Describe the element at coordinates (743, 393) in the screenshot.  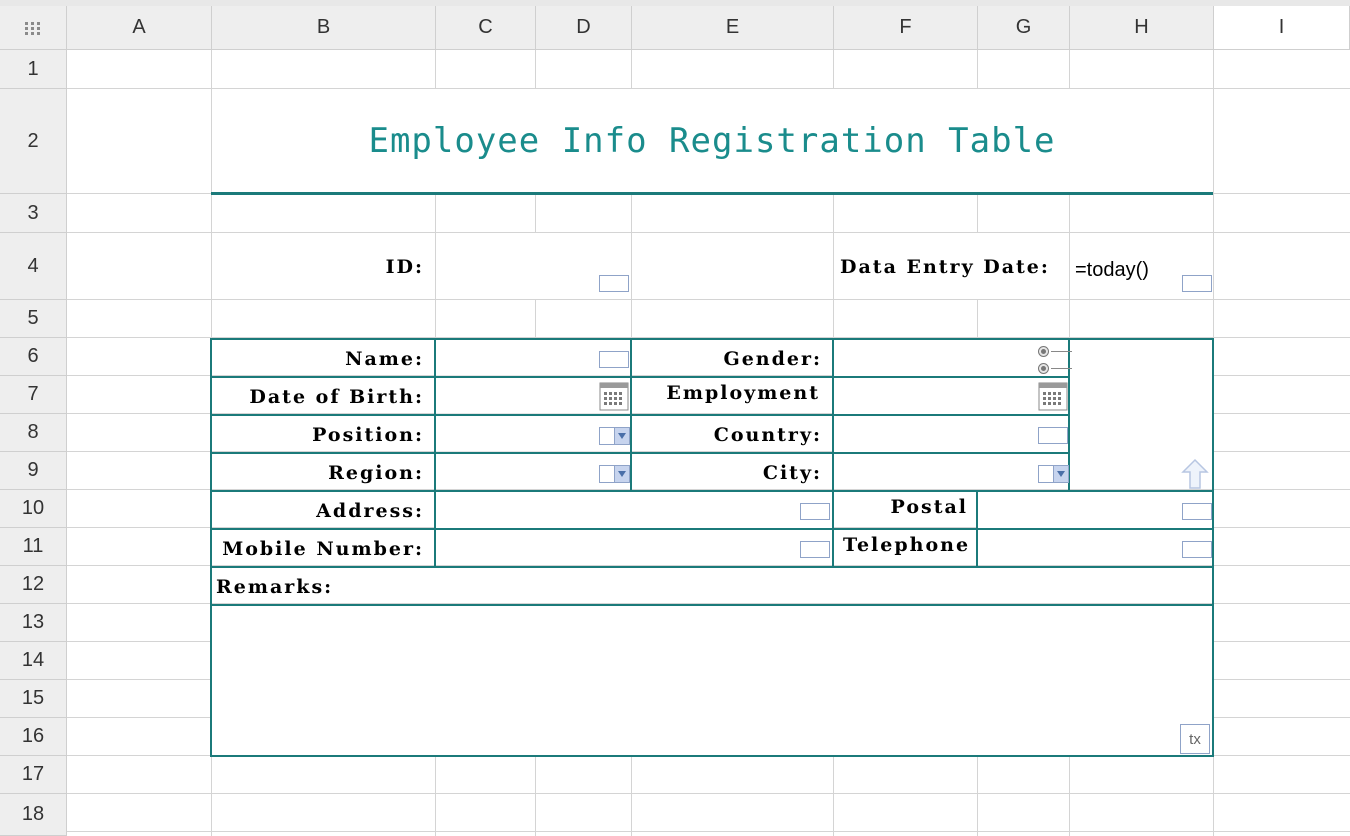
I see `employment-label: Employment` at that location.